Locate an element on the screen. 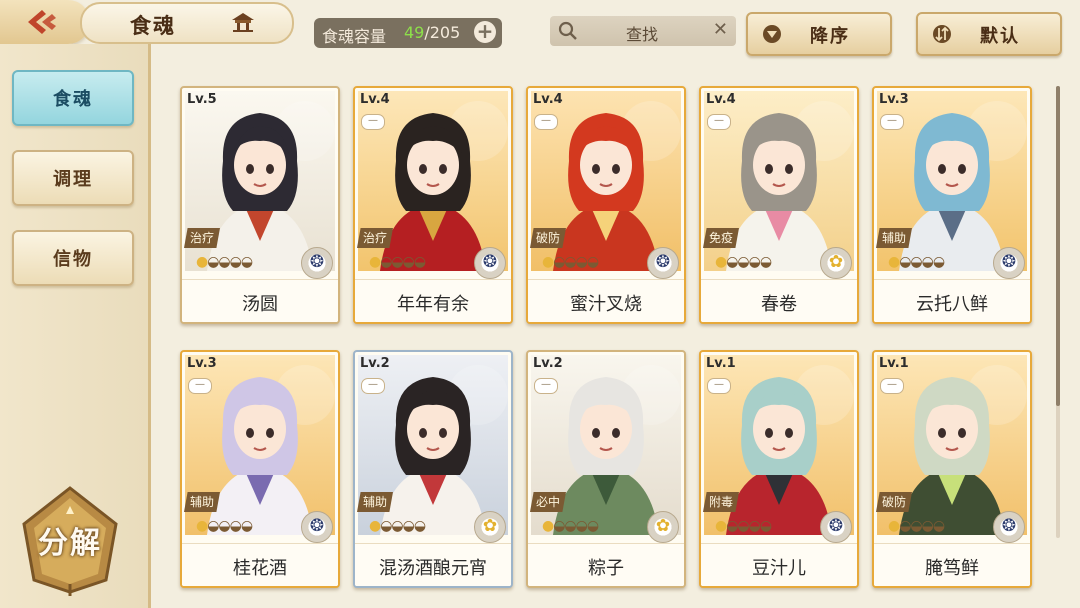  character-name: 年年有余 is located at coordinates (433, 304).